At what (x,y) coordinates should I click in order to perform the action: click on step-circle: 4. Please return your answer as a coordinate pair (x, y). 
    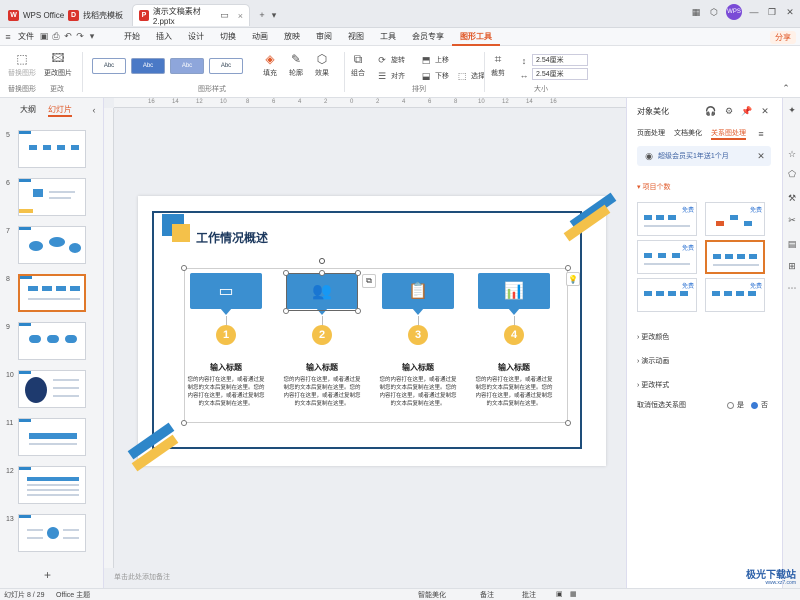
    Looking at the image, I should click on (514, 335).